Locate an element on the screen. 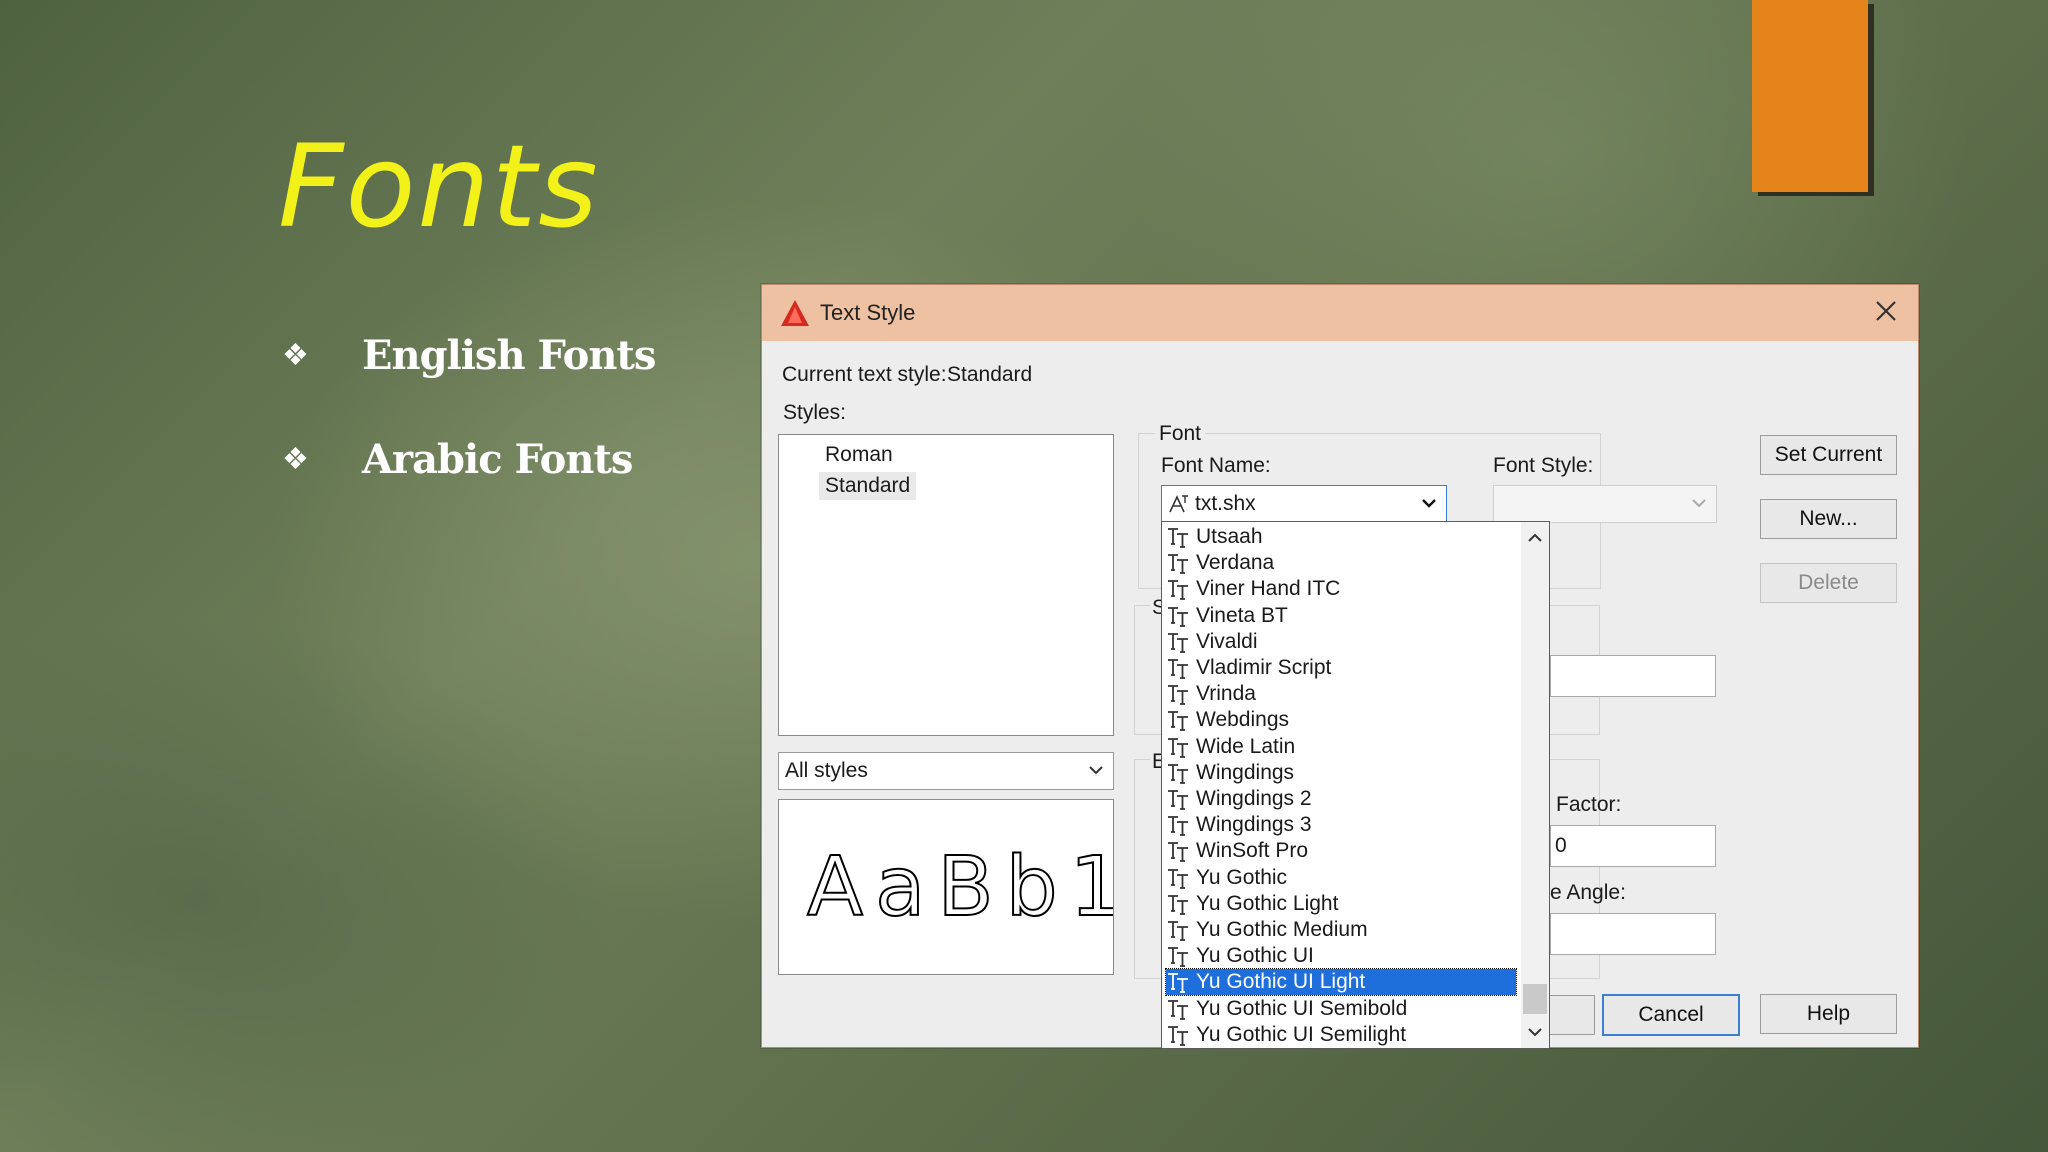 Image resolution: width=2048 pixels, height=1152 pixels. width-factor-value: 0 is located at coordinates (1561, 845).